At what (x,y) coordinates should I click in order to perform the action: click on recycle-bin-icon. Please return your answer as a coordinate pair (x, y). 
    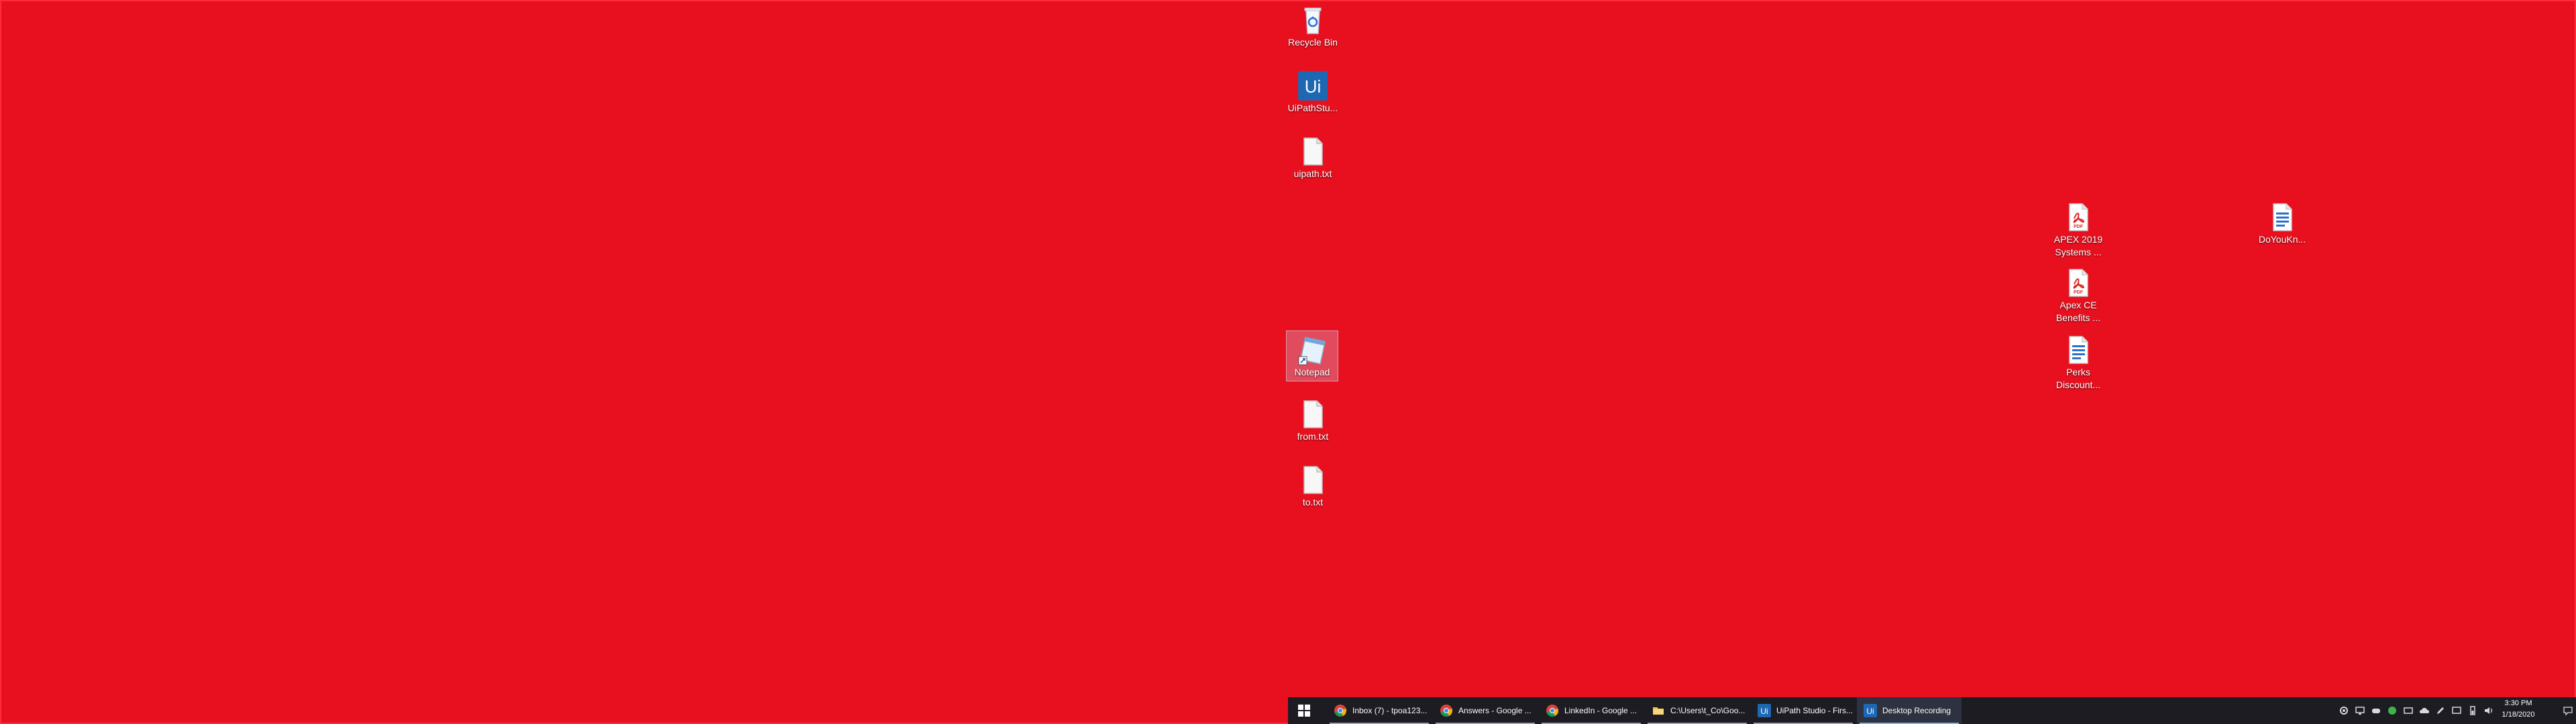
    Looking at the image, I should click on (1313, 20).